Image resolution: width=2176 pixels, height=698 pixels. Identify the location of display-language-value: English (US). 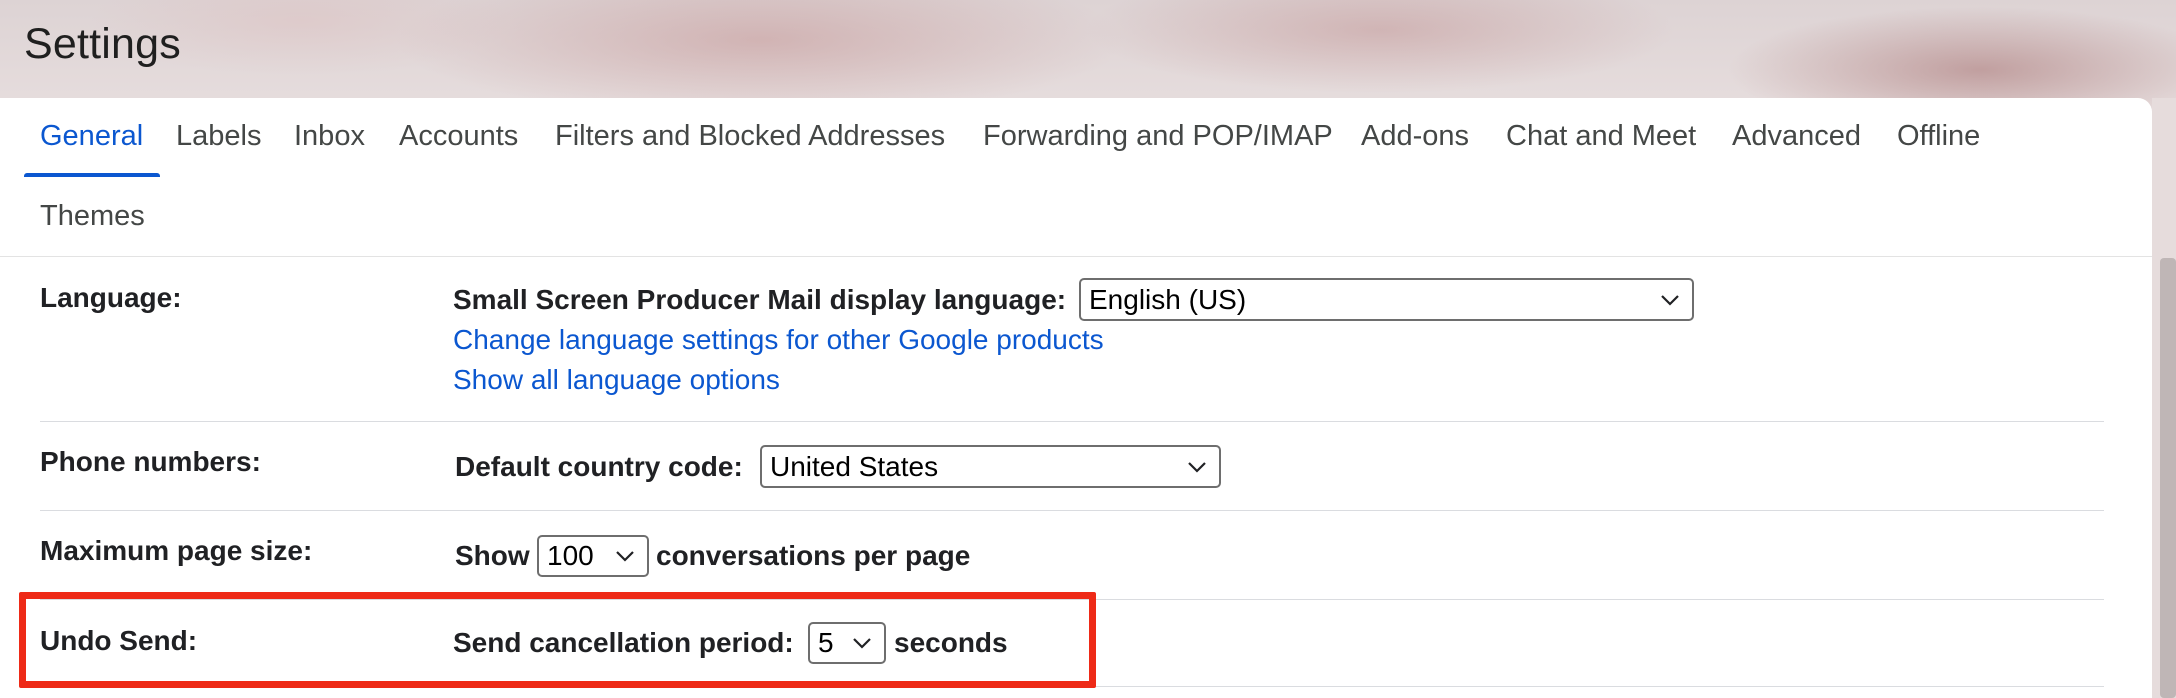
(1168, 299).